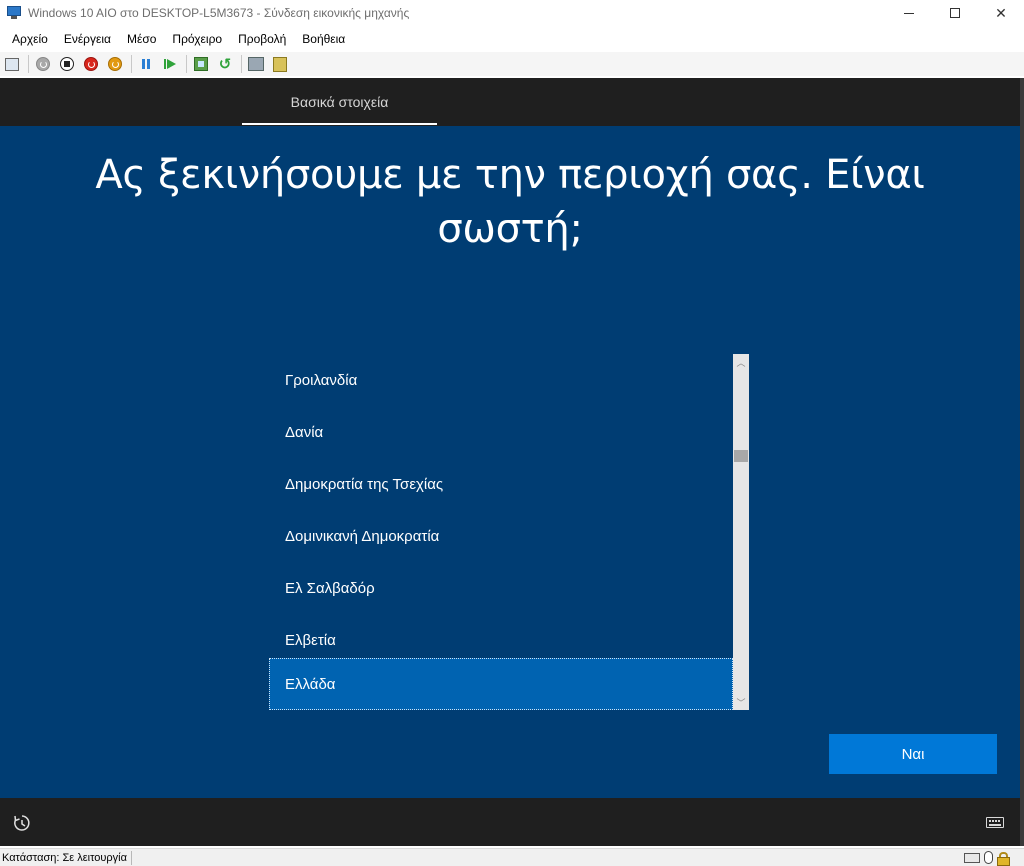  I want to click on yes-button: Ναι, so click(913, 754).